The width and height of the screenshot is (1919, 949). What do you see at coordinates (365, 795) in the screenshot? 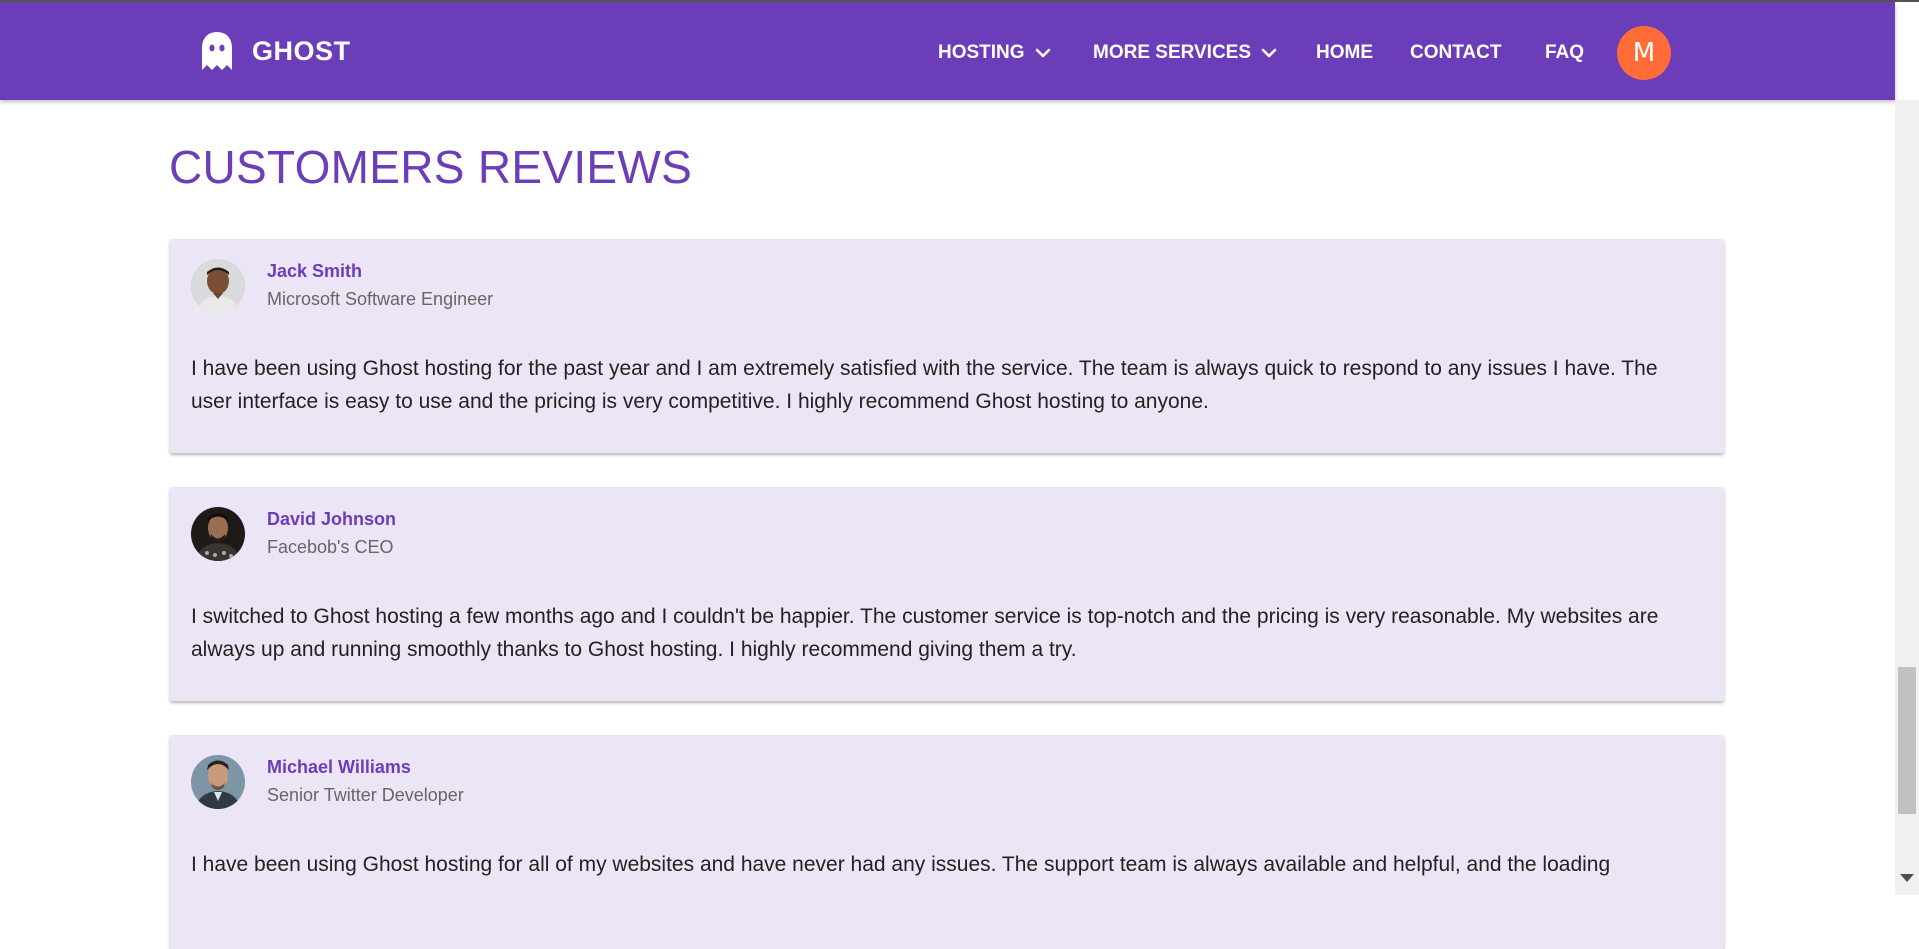
I see `reviewer-role: Senior Twitter Developer` at bounding box center [365, 795].